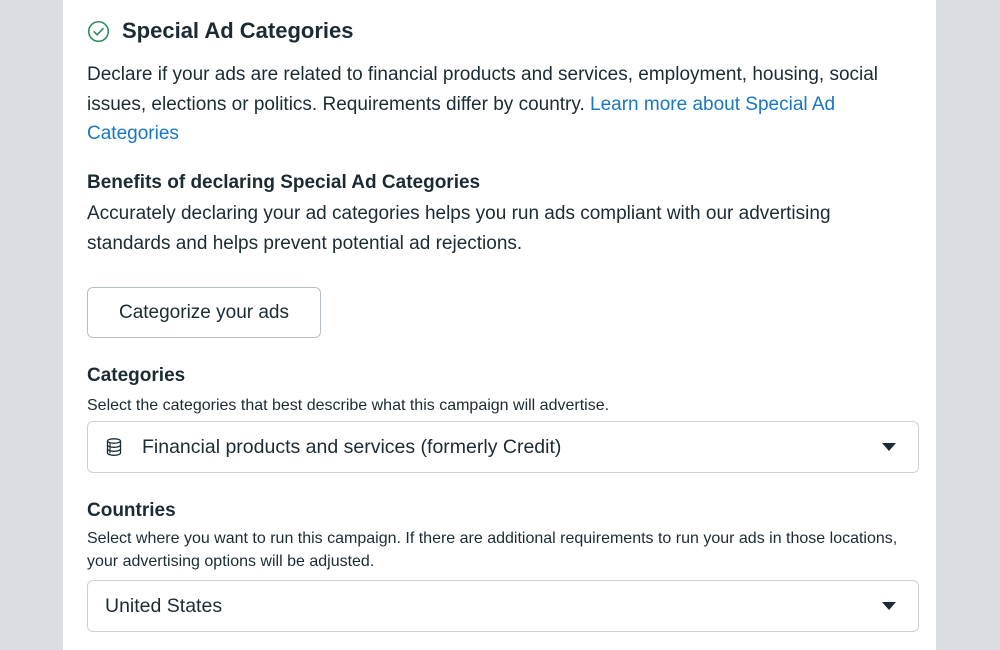  What do you see at coordinates (114, 447) in the screenshot?
I see `coin-stack-icon` at bounding box center [114, 447].